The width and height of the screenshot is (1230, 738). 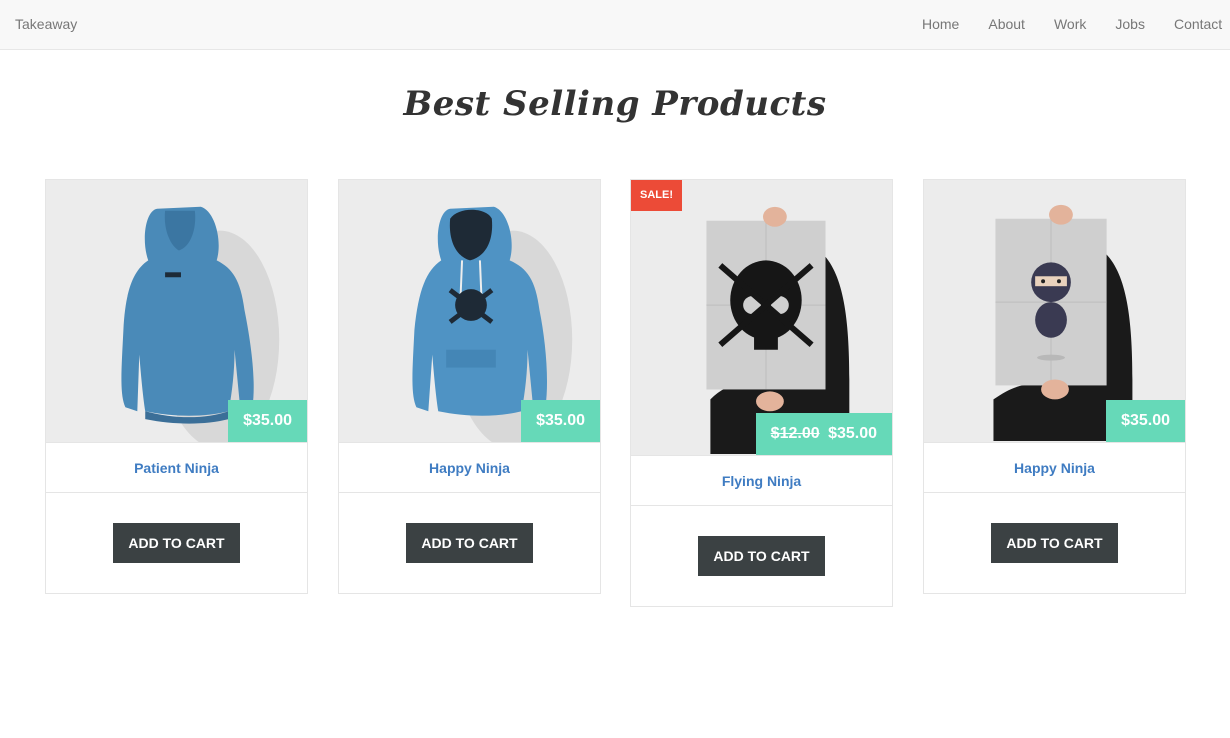 I want to click on product-image-hoodie-front: $35.00, so click(x=469, y=311).